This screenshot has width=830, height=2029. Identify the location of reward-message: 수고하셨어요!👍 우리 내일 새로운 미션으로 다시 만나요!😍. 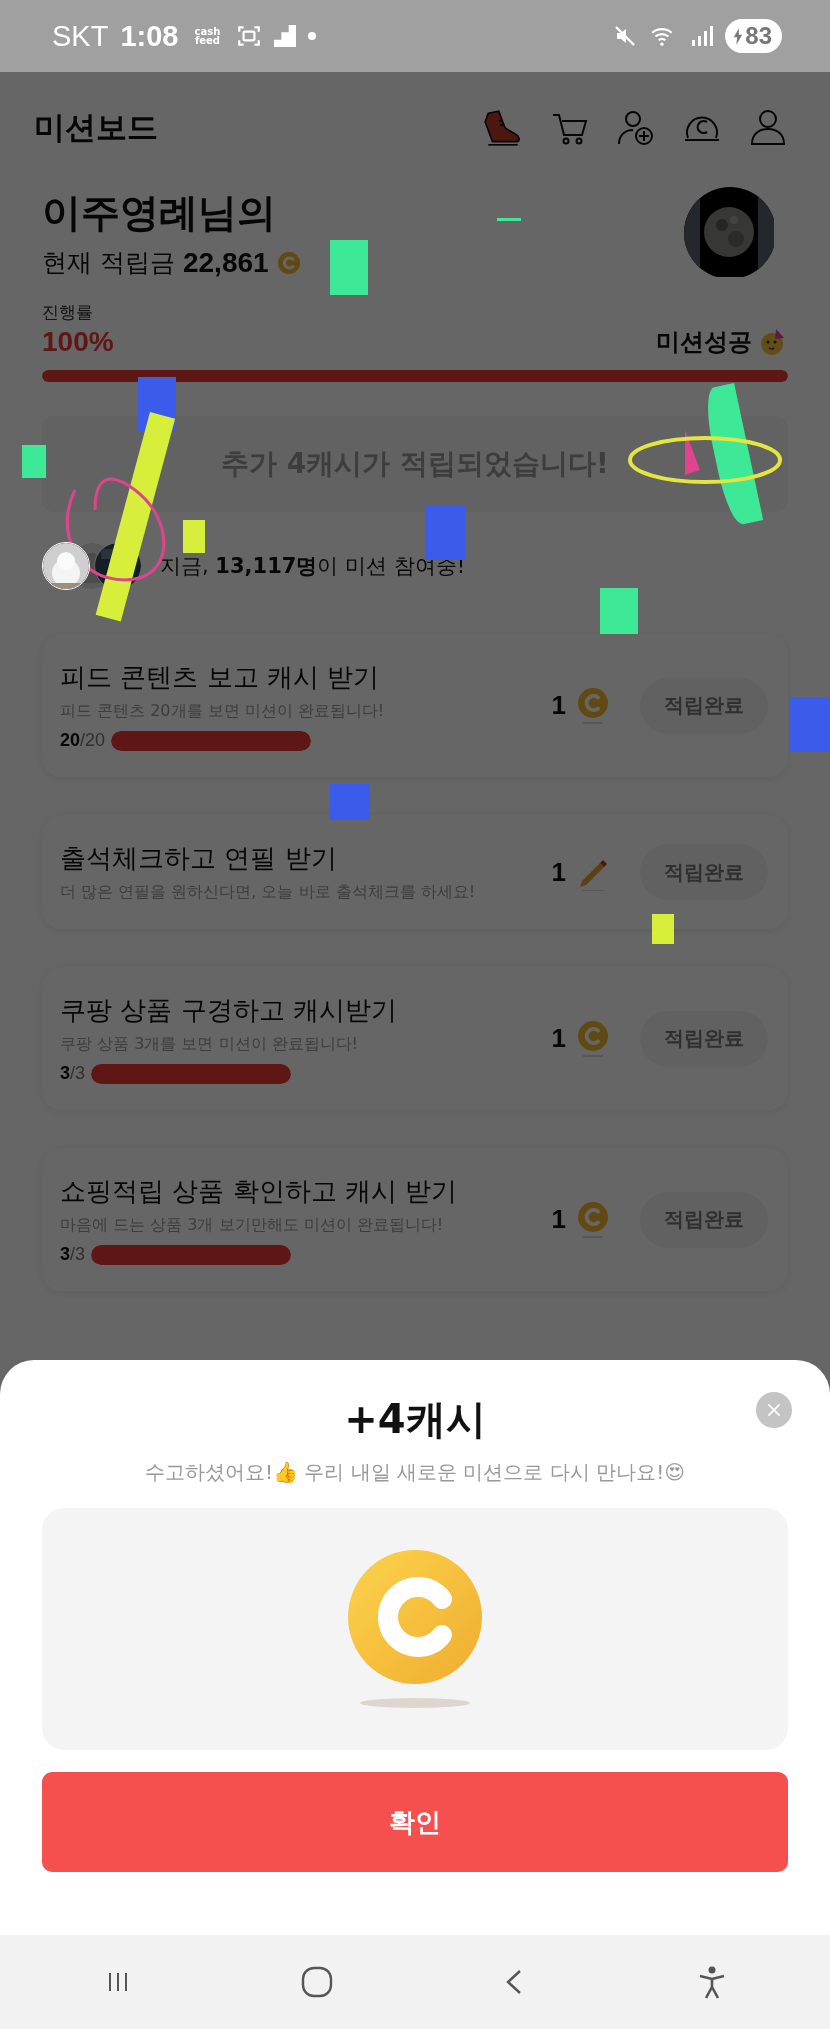
(415, 1472).